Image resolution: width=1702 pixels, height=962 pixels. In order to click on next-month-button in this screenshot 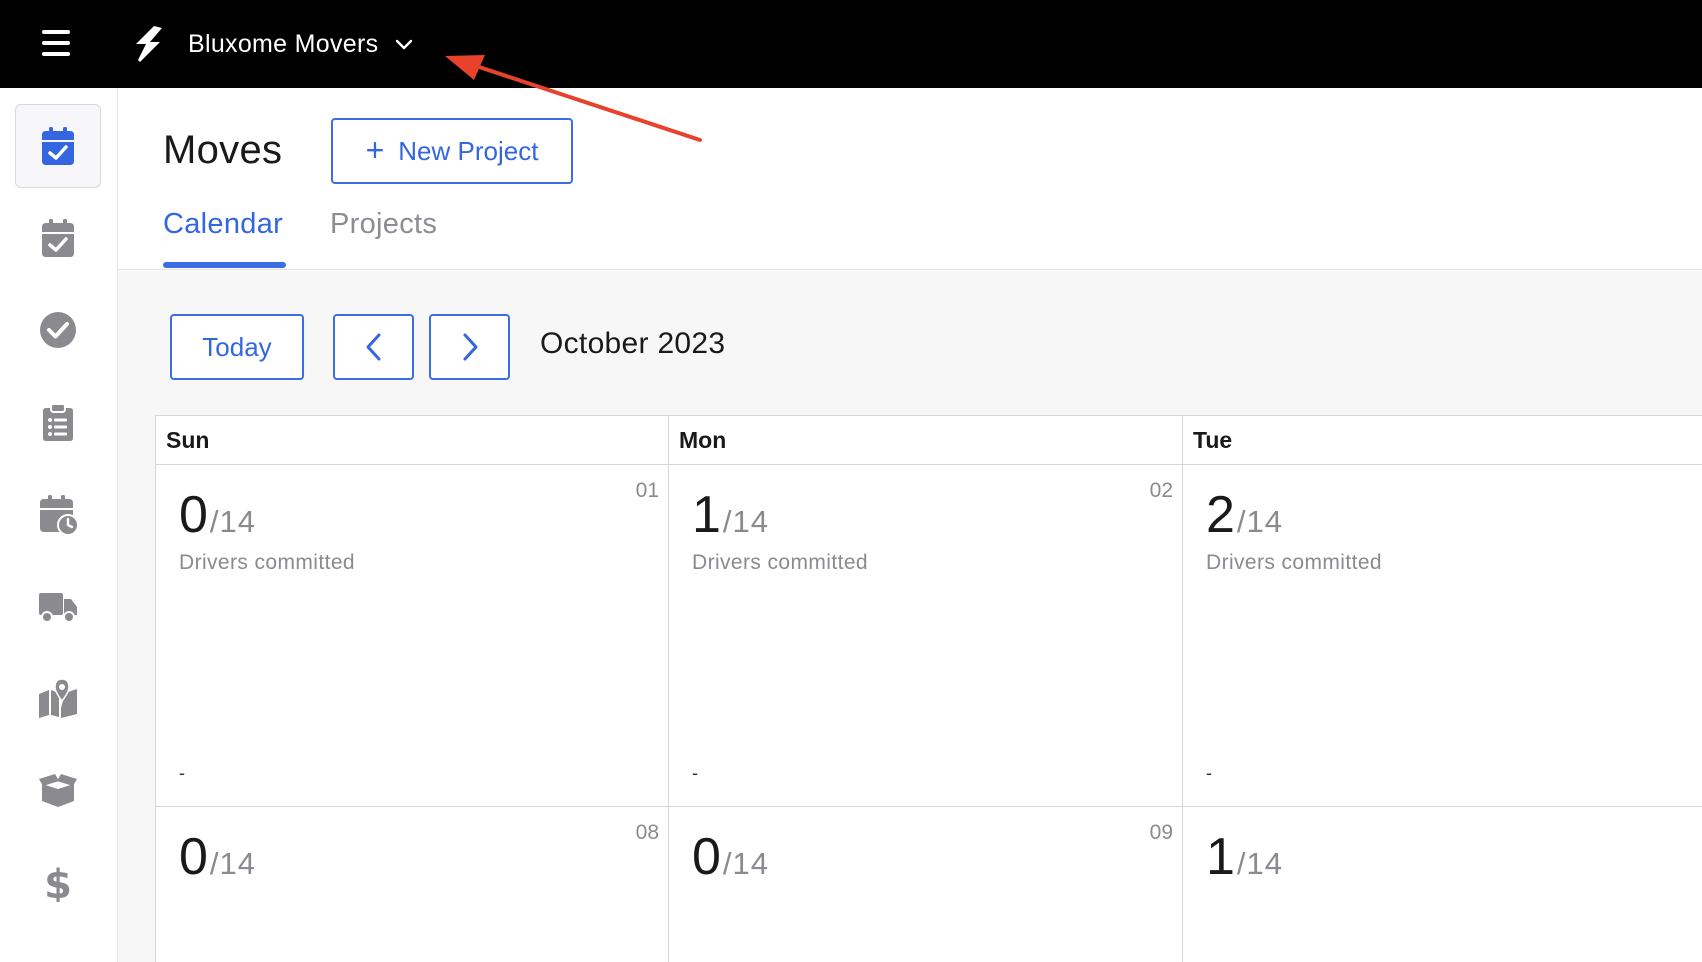, I will do `click(469, 347)`.